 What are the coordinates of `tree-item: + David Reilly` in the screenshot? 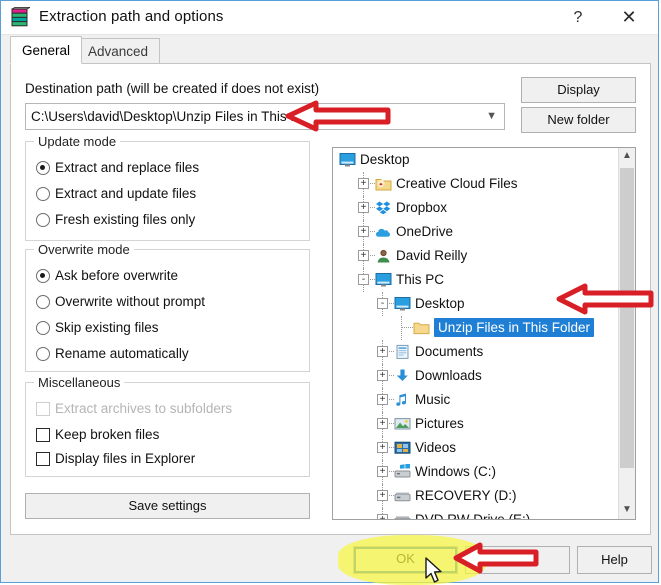 It's located at (475, 256).